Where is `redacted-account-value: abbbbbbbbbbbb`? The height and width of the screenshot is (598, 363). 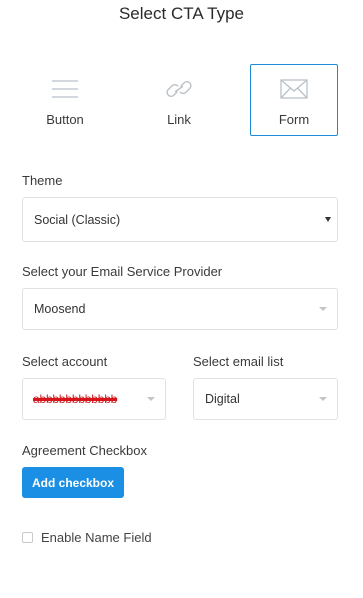
redacted-account-value: abbbbbbbbbbbb is located at coordinates (75, 399).